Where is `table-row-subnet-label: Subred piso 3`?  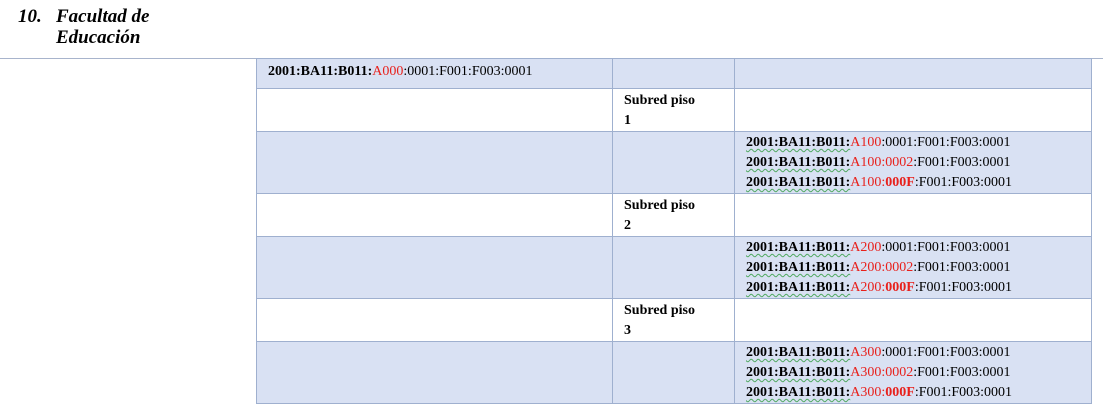 table-row-subnet-label: Subred piso 3 is located at coordinates (674, 320).